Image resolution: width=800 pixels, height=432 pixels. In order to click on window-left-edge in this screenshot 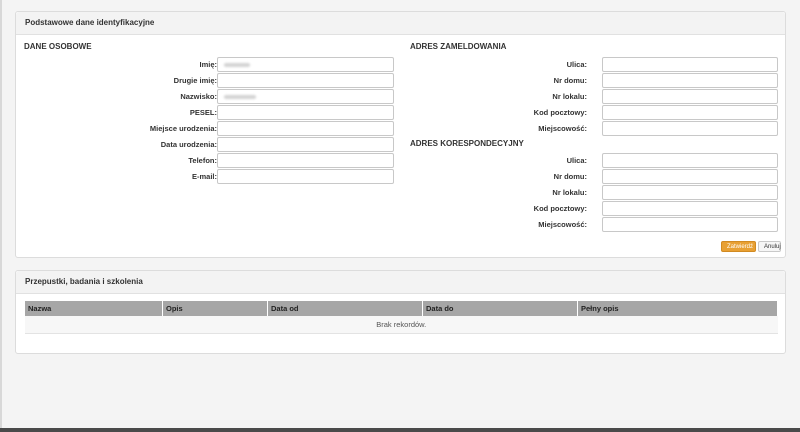, I will do `click(1, 216)`.